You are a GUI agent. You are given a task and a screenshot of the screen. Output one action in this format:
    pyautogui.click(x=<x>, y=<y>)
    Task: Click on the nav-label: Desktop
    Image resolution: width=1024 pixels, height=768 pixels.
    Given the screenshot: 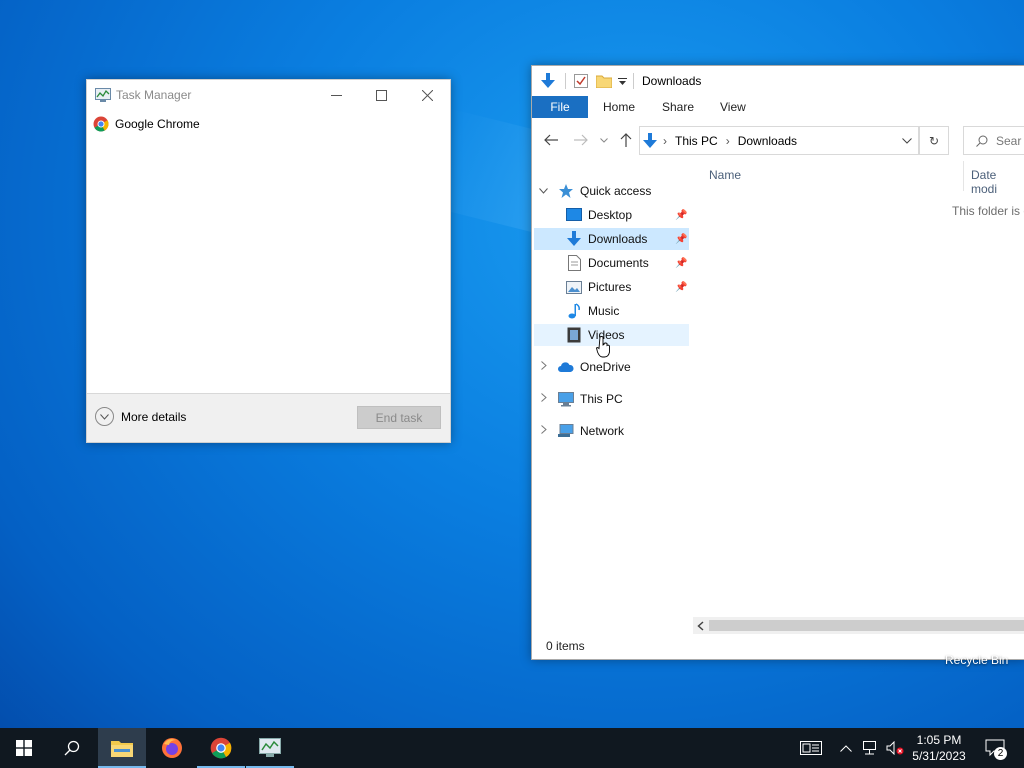 What is the action you would take?
    pyautogui.click(x=610, y=215)
    